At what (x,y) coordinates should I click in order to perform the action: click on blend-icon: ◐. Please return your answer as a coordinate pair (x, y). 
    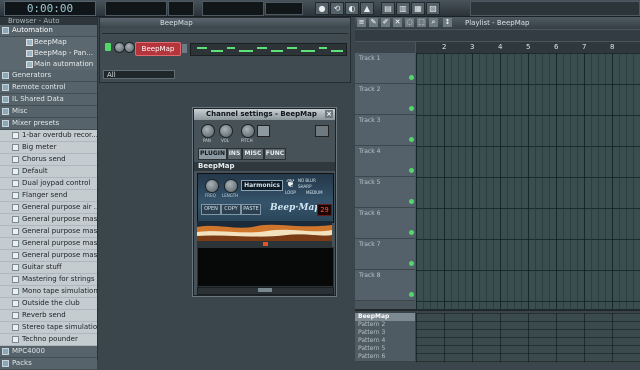
    Looking at the image, I should click on (352, 8).